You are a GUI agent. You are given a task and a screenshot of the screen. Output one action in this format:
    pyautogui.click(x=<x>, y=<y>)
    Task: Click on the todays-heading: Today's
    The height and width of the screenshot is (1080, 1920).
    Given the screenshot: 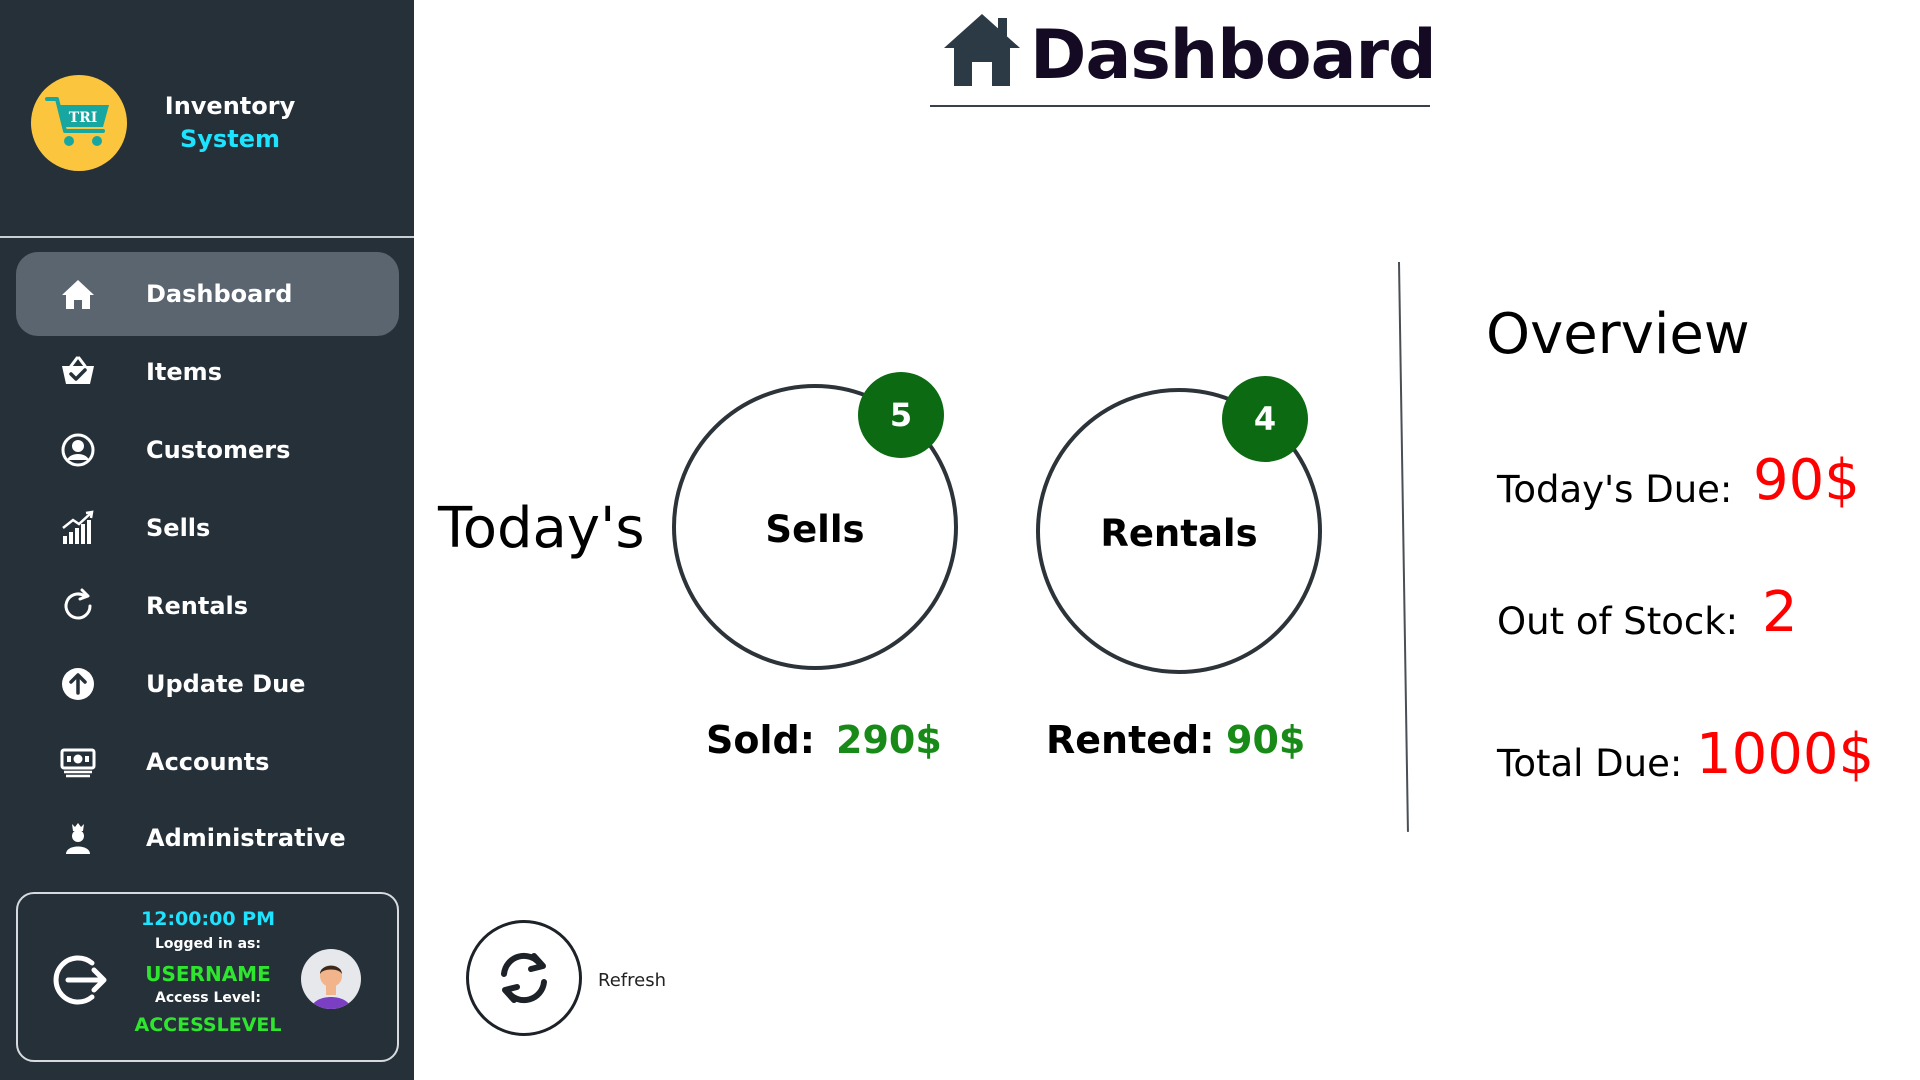 What is the action you would take?
    pyautogui.click(x=541, y=528)
    